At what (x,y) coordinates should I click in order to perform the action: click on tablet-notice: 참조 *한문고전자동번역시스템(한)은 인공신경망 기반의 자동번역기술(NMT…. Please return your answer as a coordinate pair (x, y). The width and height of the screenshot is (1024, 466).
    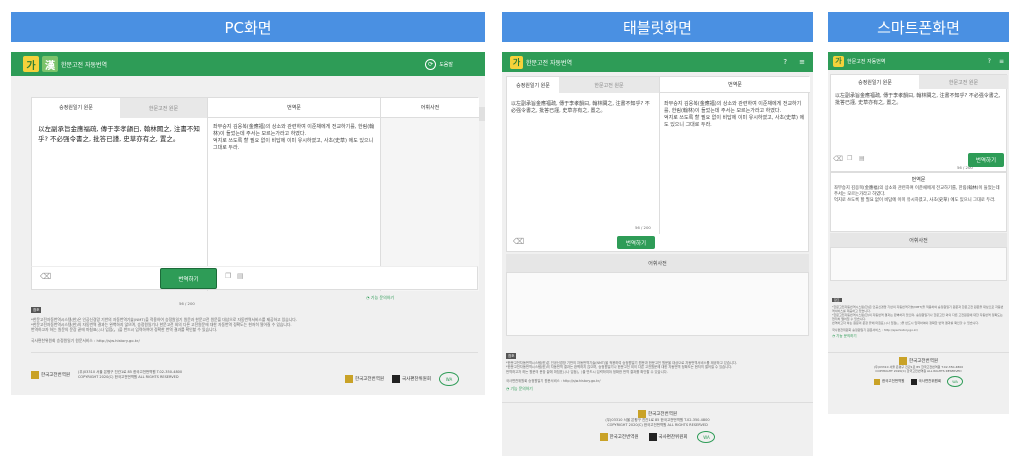
    Looking at the image, I should click on (656, 367).